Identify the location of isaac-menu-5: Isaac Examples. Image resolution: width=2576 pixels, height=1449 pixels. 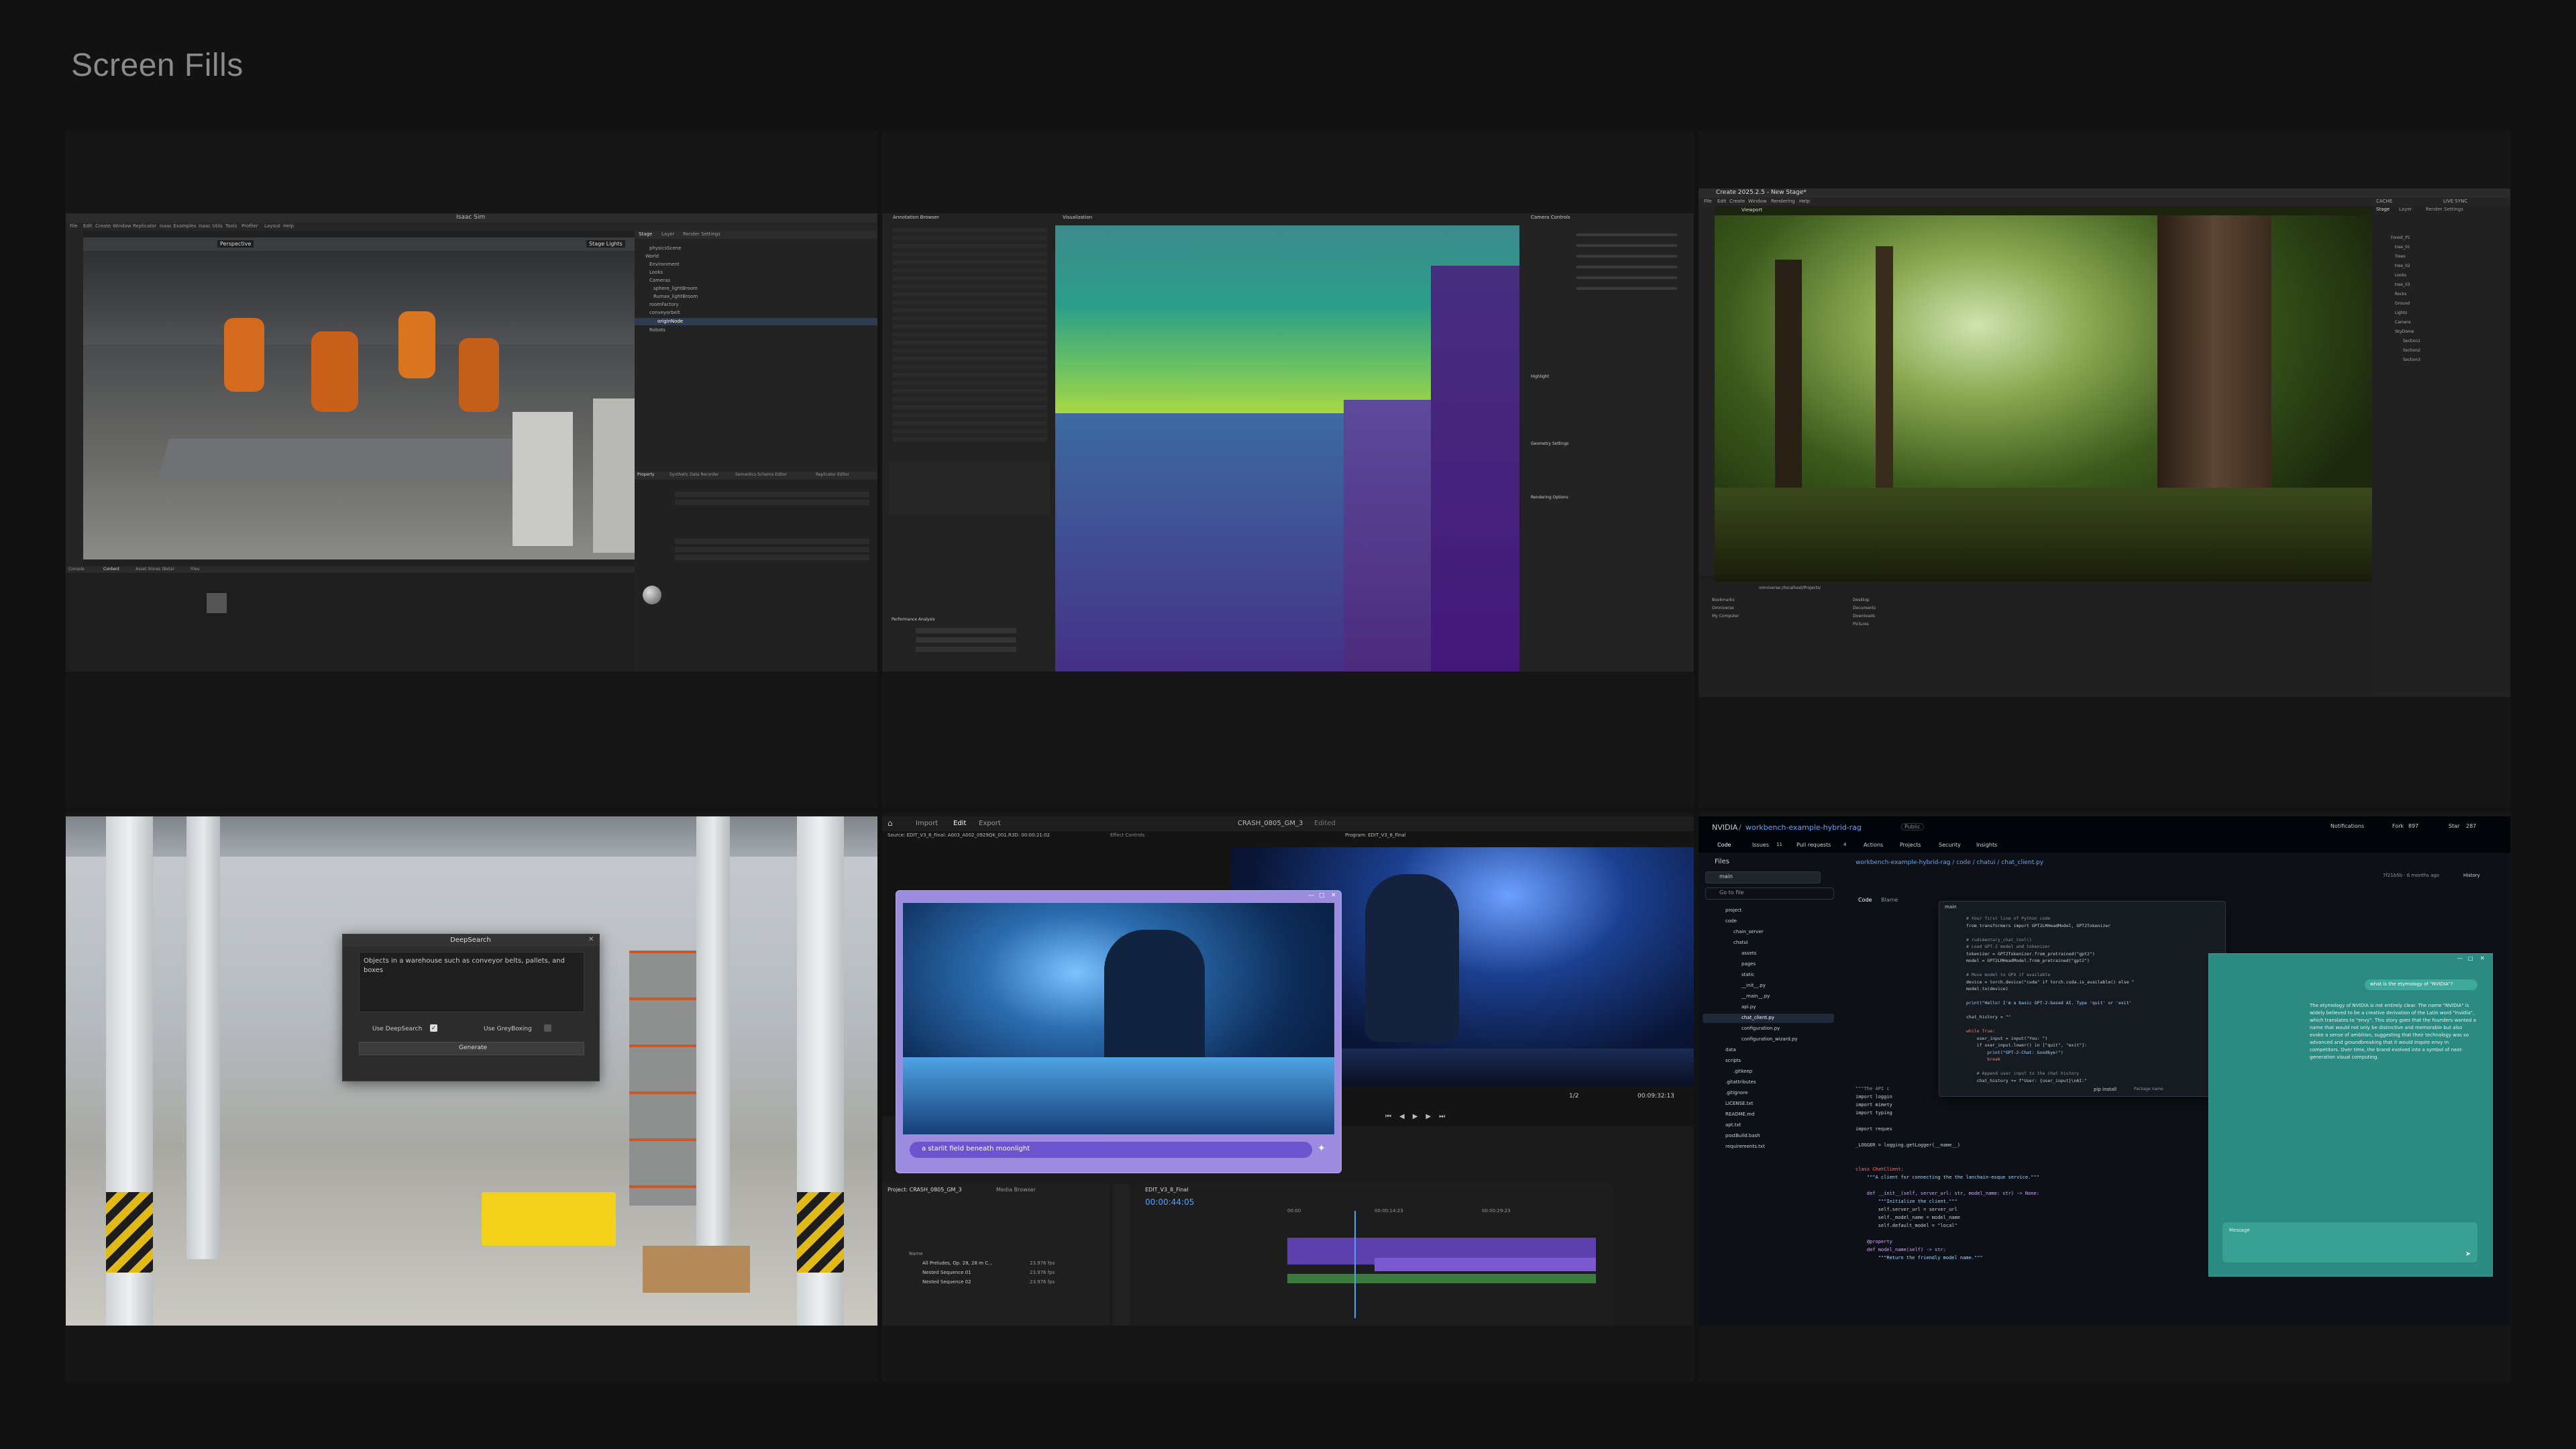
(178, 226).